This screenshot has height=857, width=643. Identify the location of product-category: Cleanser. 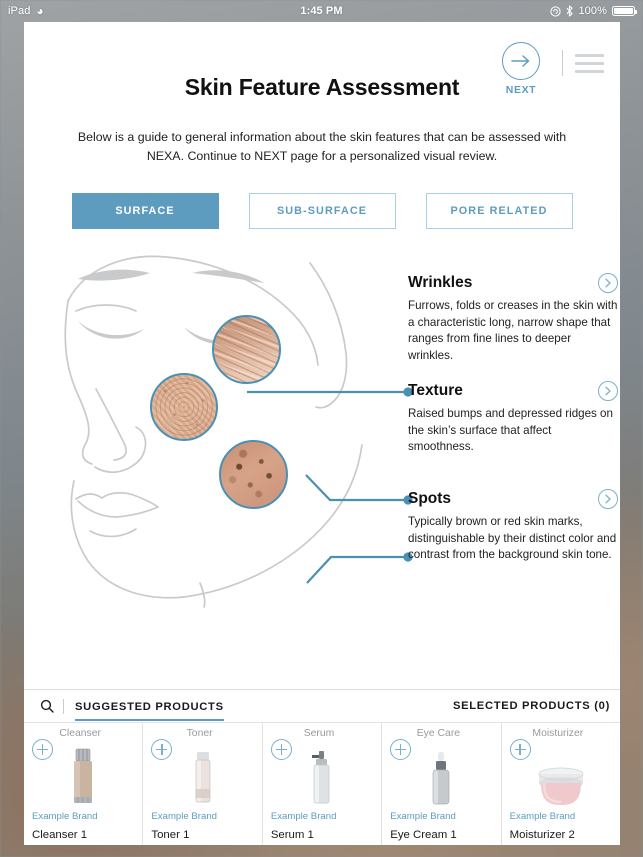
(80, 733).